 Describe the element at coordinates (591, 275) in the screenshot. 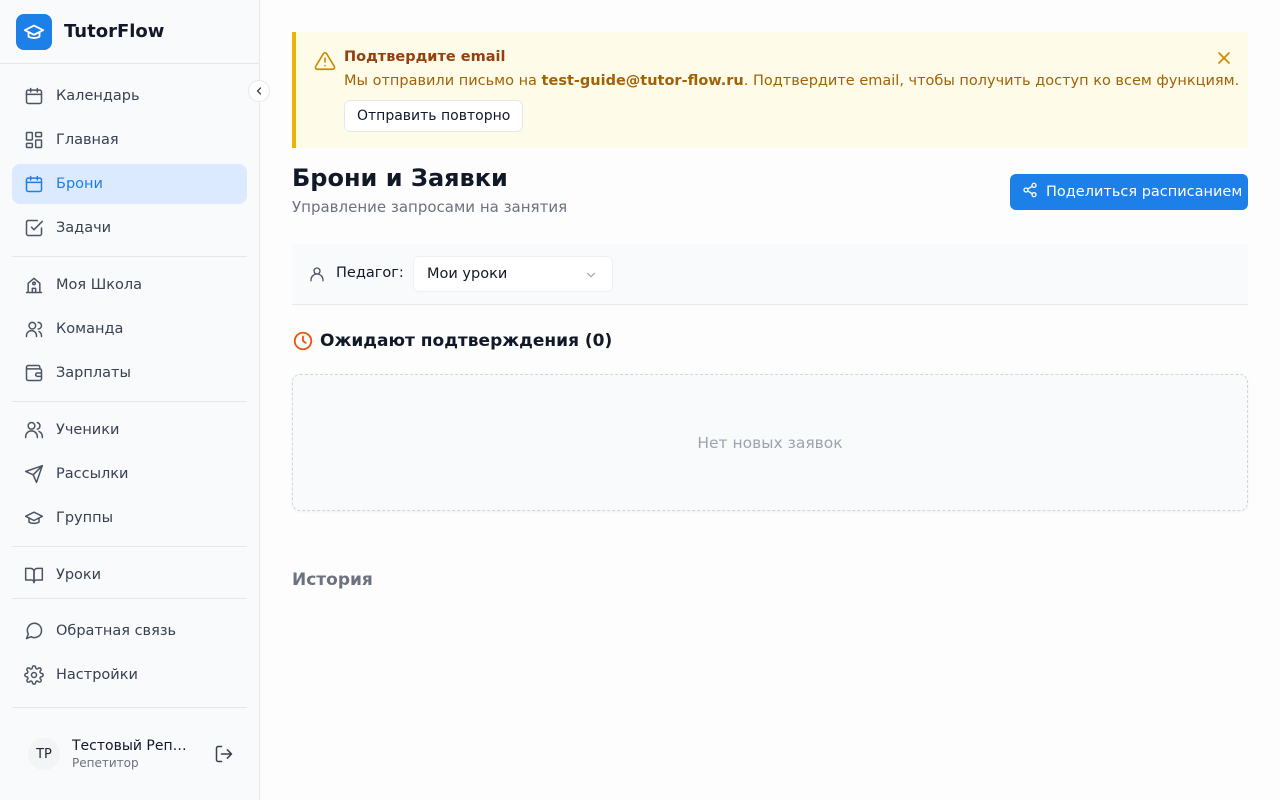

I see `chevron-down-icon` at that location.